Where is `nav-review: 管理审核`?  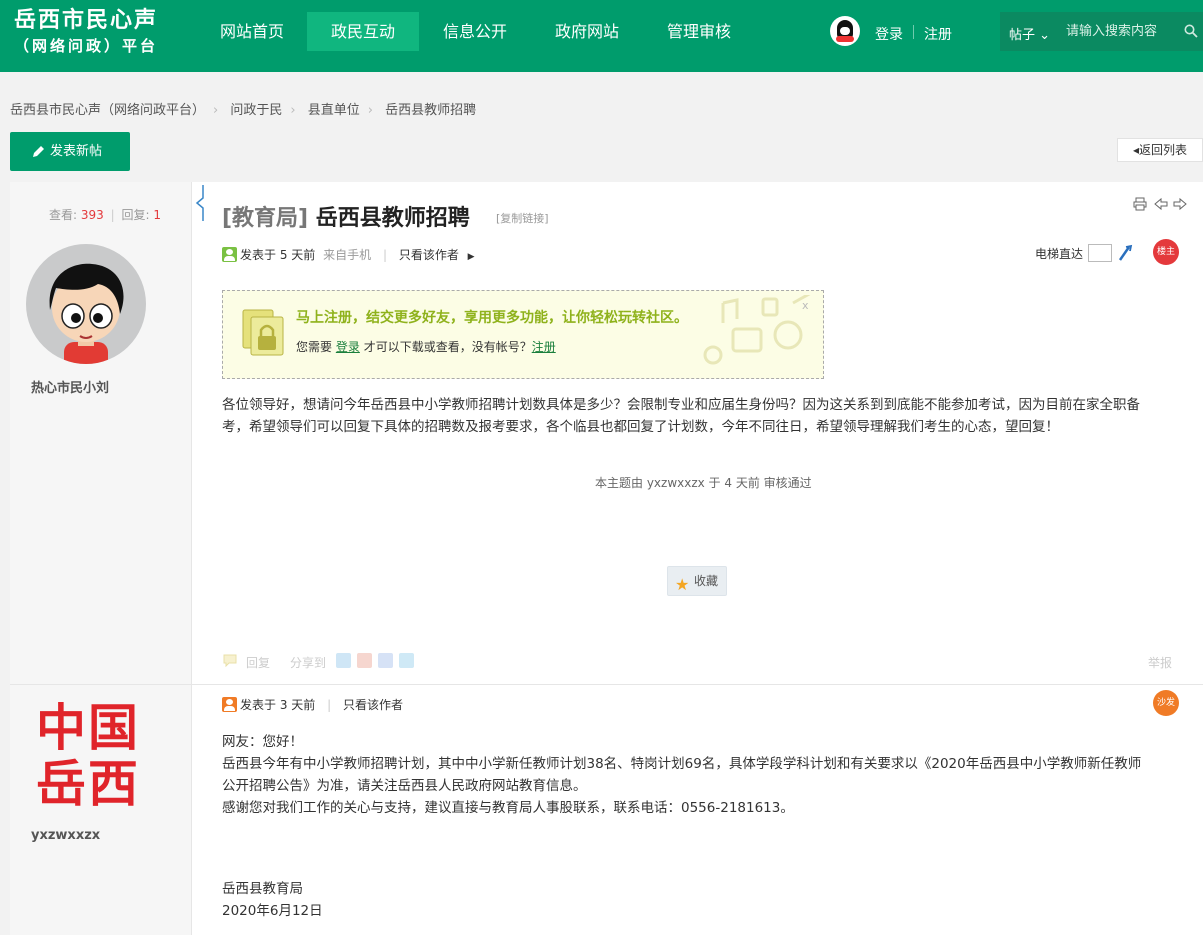 nav-review: 管理审核 is located at coordinates (699, 31).